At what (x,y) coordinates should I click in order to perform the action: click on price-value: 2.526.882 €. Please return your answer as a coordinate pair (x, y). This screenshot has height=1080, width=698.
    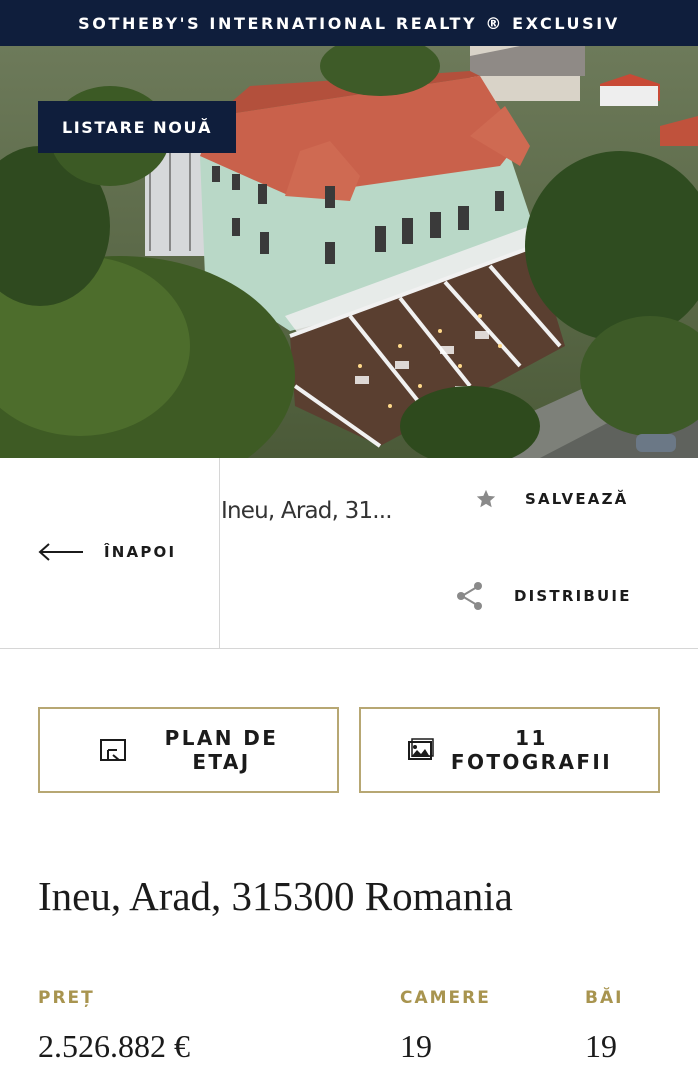
    Looking at the image, I should click on (114, 1046).